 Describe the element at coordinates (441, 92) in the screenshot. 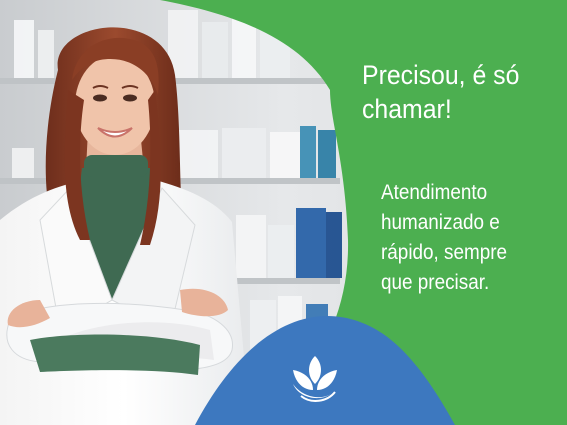

I see `headline-text: Precisou, é só chamar!` at that location.